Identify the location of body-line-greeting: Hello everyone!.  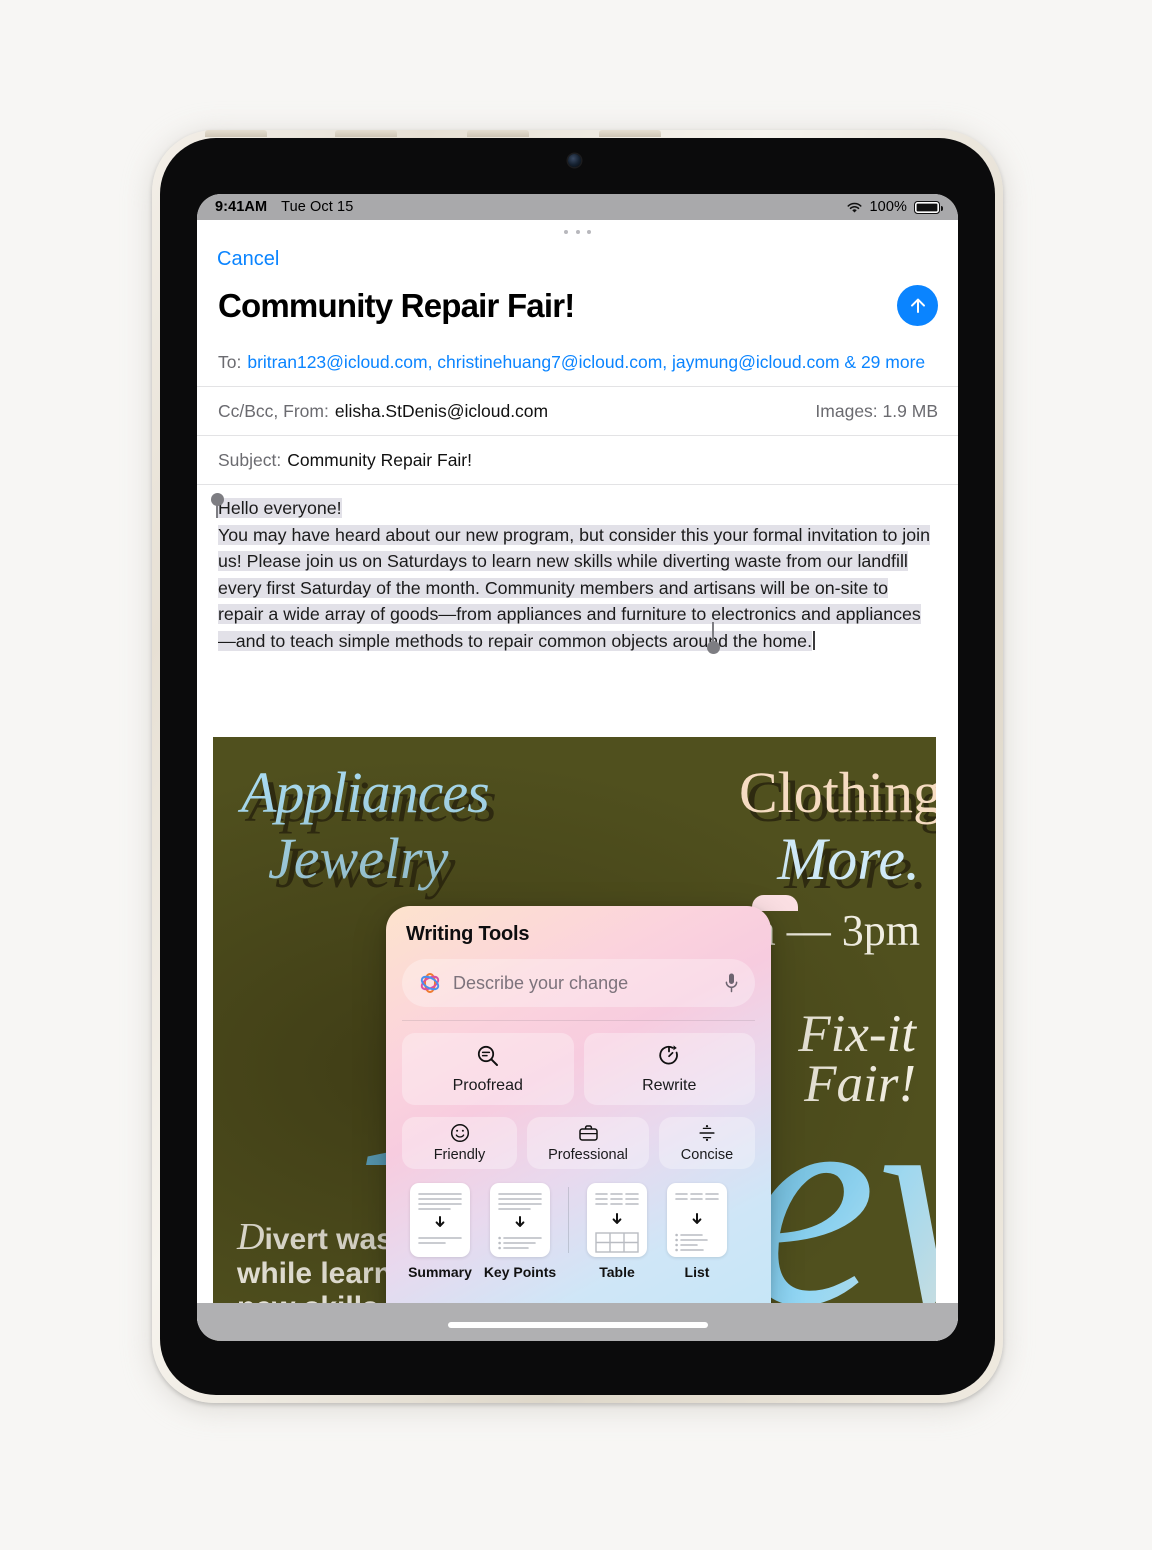
(280, 508).